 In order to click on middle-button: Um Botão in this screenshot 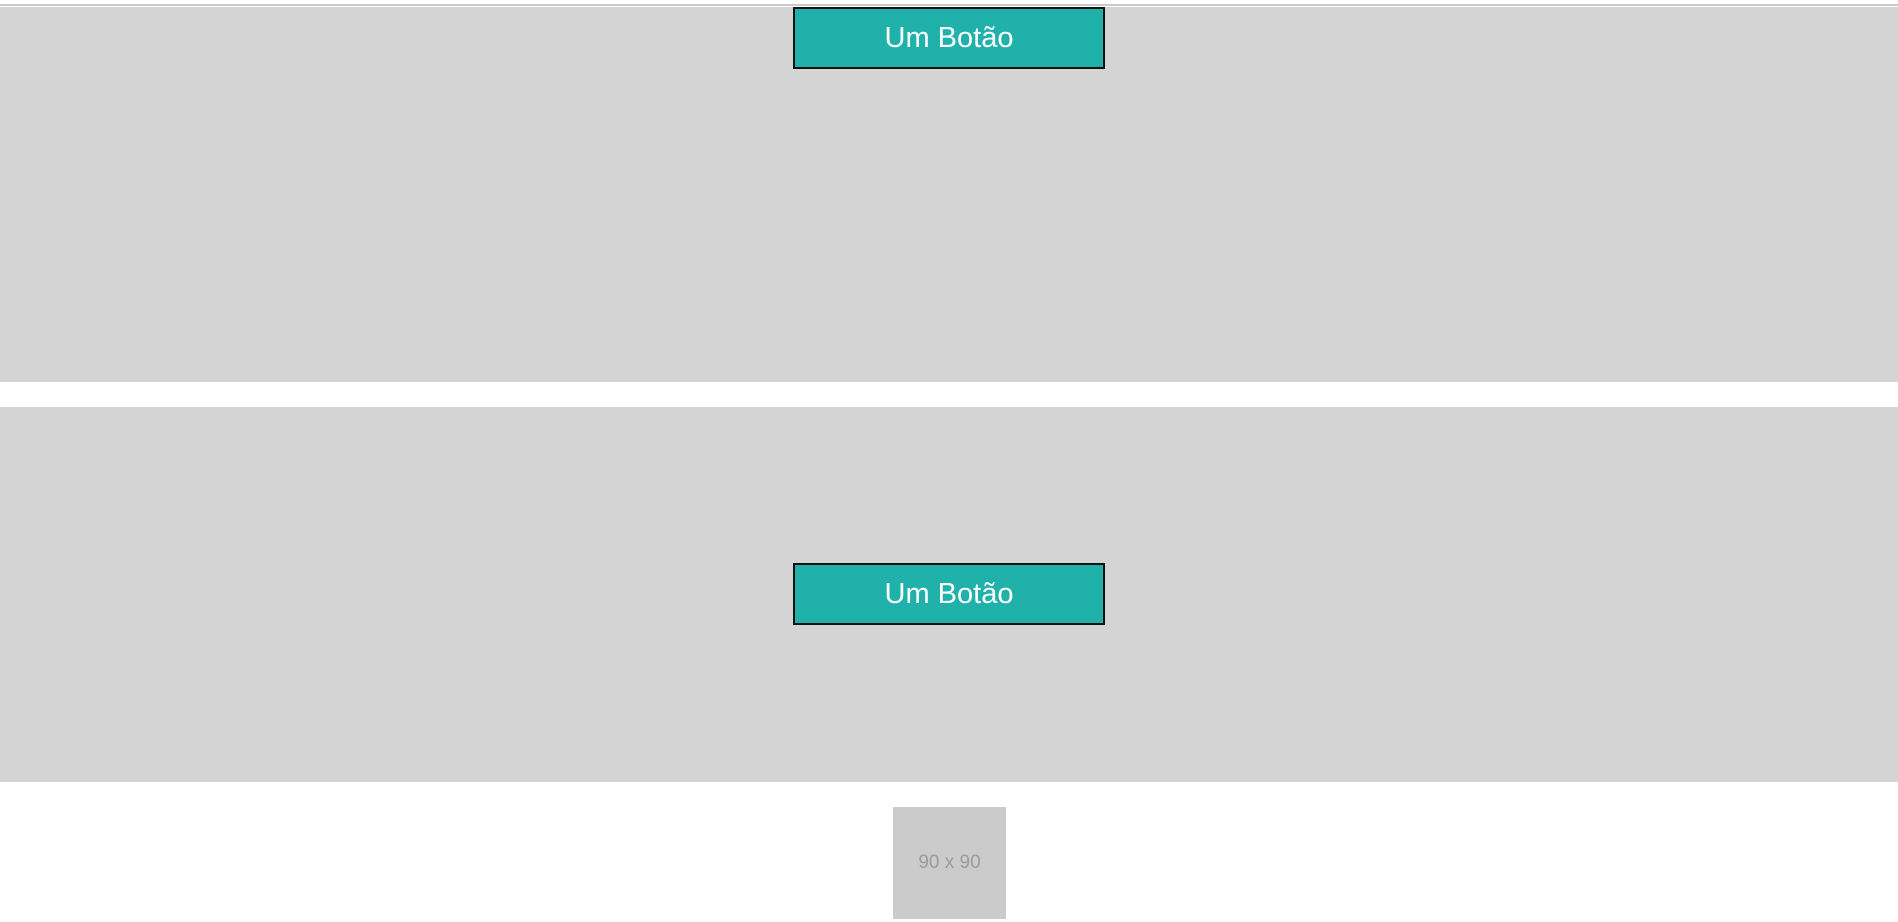, I will do `click(949, 594)`.